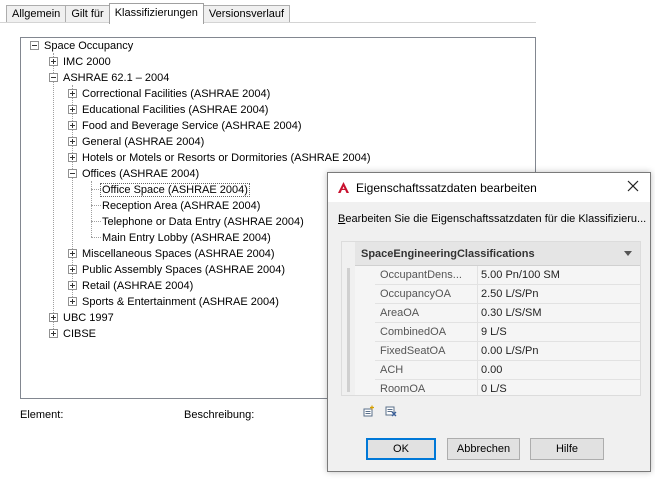  Describe the element at coordinates (42, 415) in the screenshot. I see `element-label: Element:` at that location.